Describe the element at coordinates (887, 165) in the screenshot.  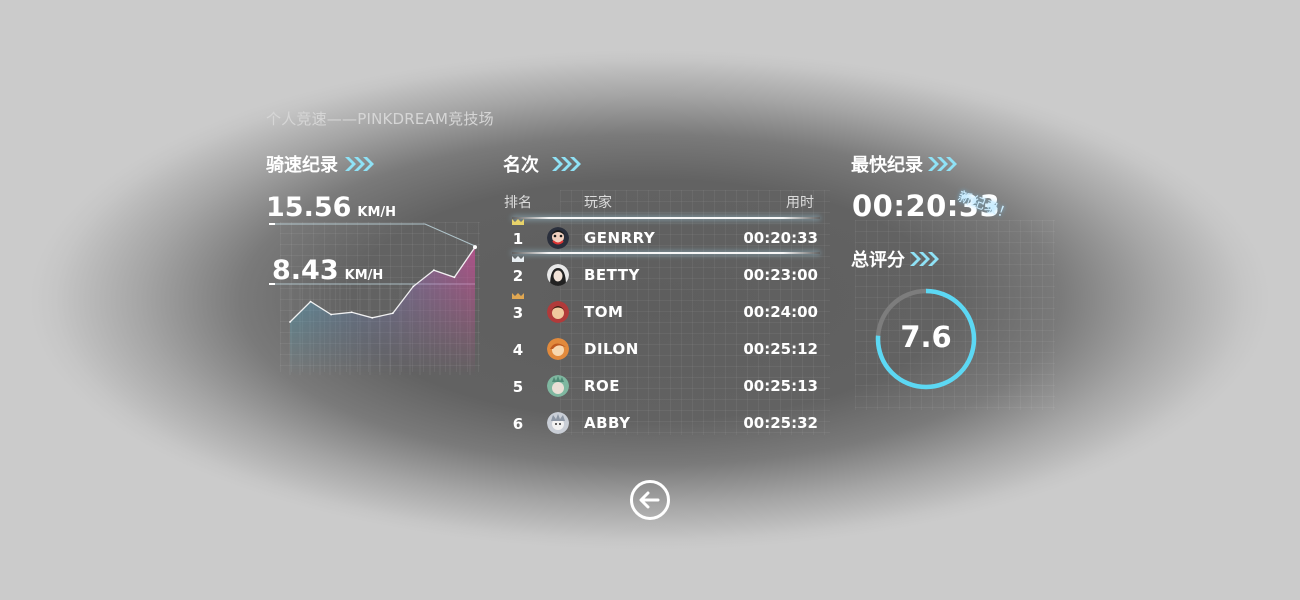
I see `best-record-title-label: 最快纪录` at that location.